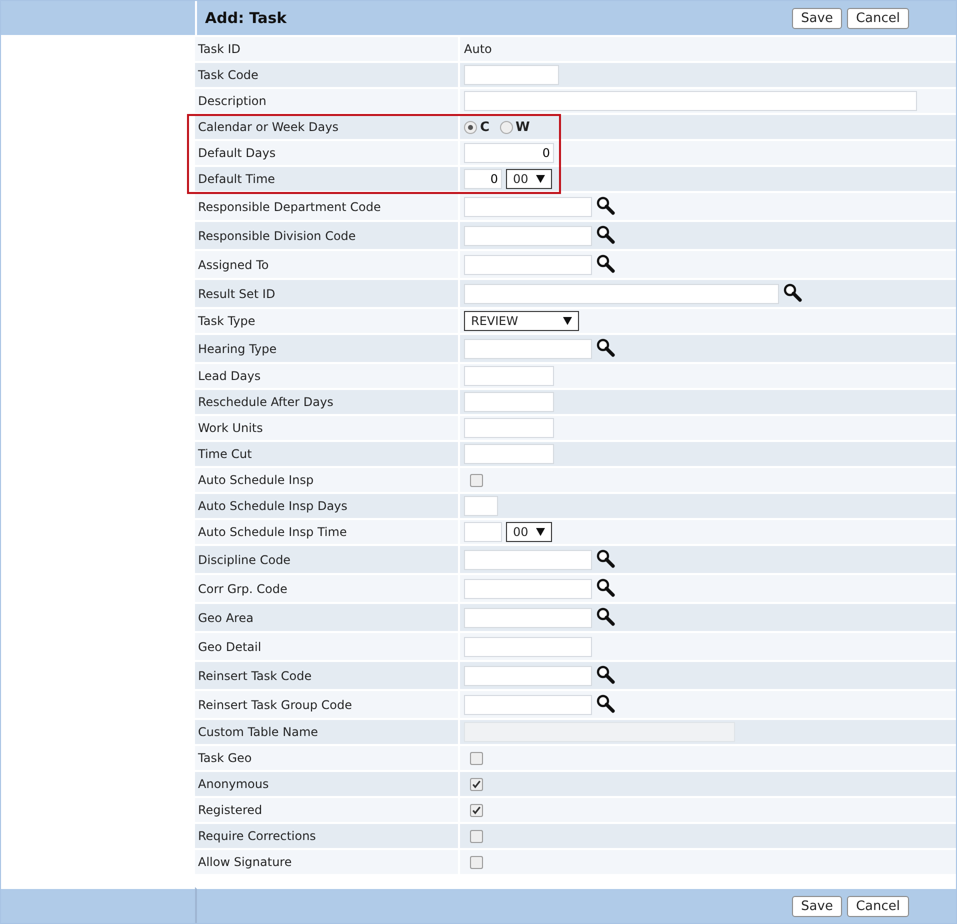  What do you see at coordinates (232, 101) in the screenshot?
I see `field-label: Description` at bounding box center [232, 101].